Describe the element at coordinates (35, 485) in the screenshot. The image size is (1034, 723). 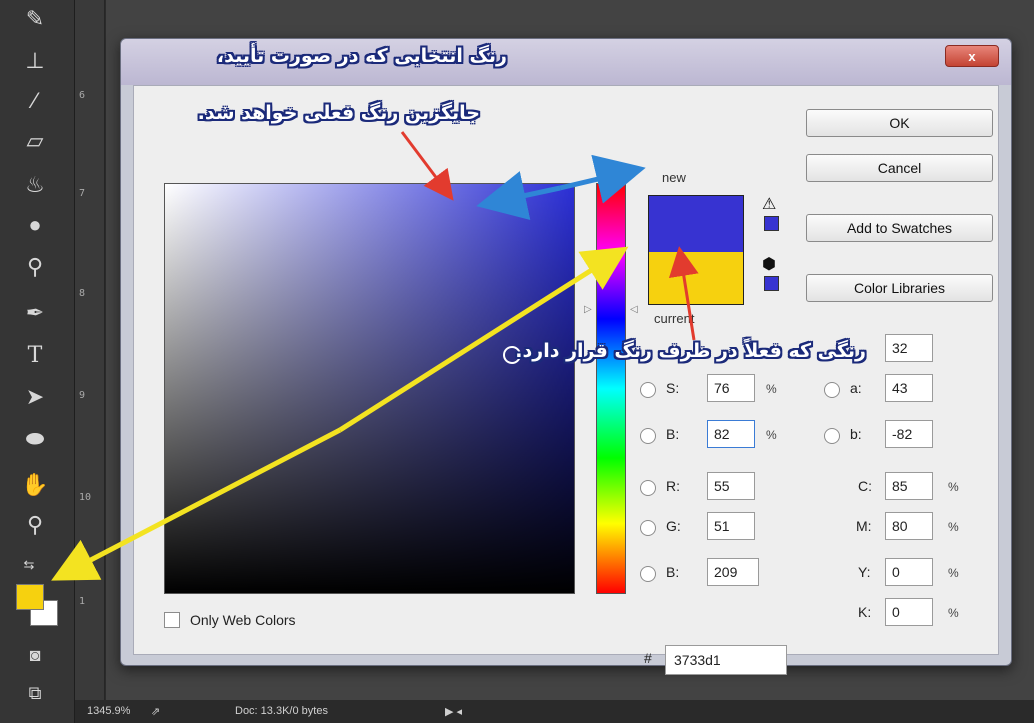
I see `hand-icon: ✋` at that location.